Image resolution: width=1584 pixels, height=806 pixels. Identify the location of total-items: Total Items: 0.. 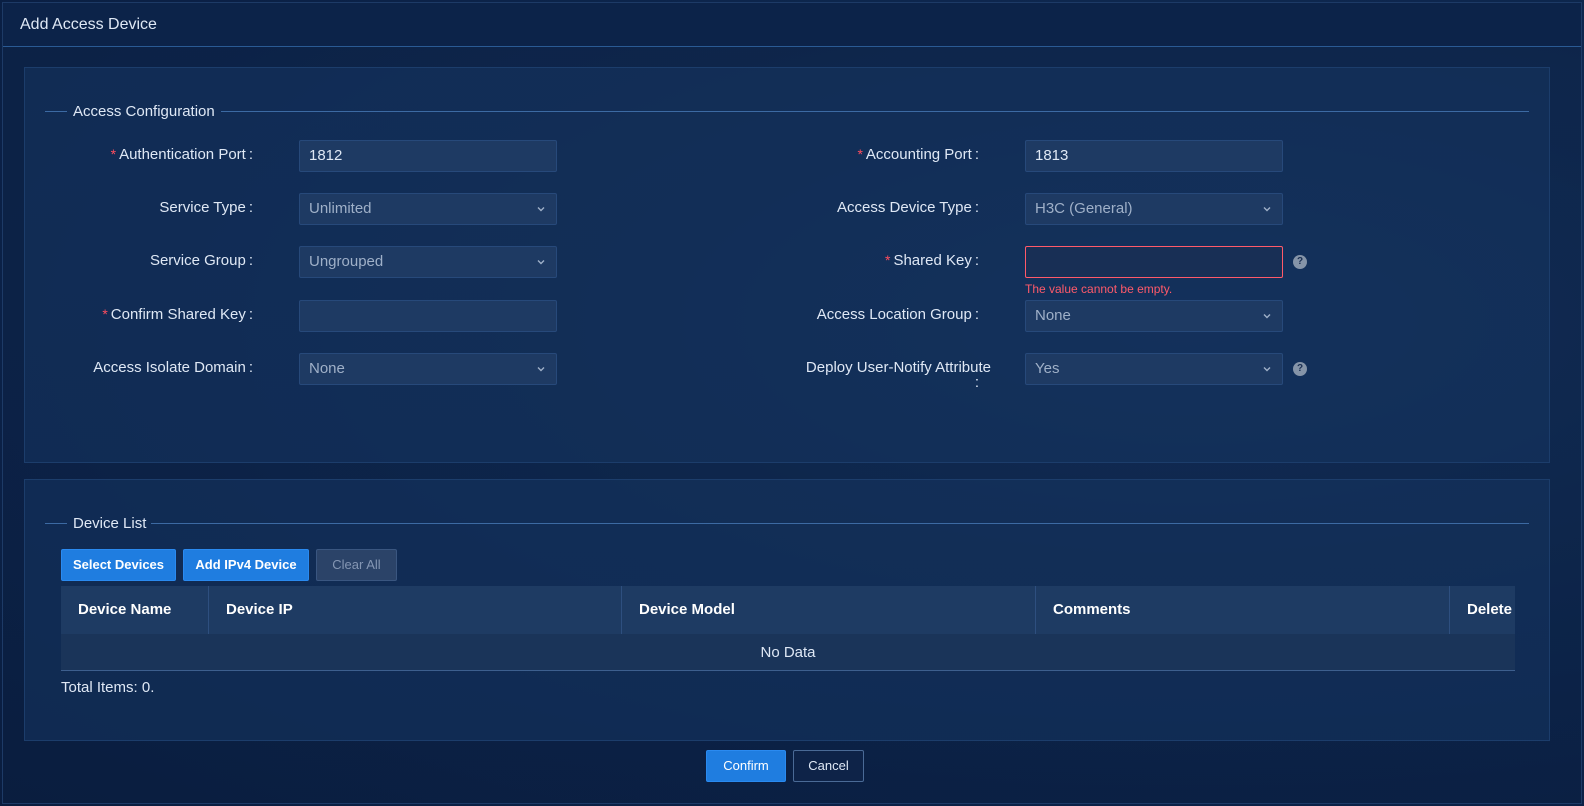
(108, 687).